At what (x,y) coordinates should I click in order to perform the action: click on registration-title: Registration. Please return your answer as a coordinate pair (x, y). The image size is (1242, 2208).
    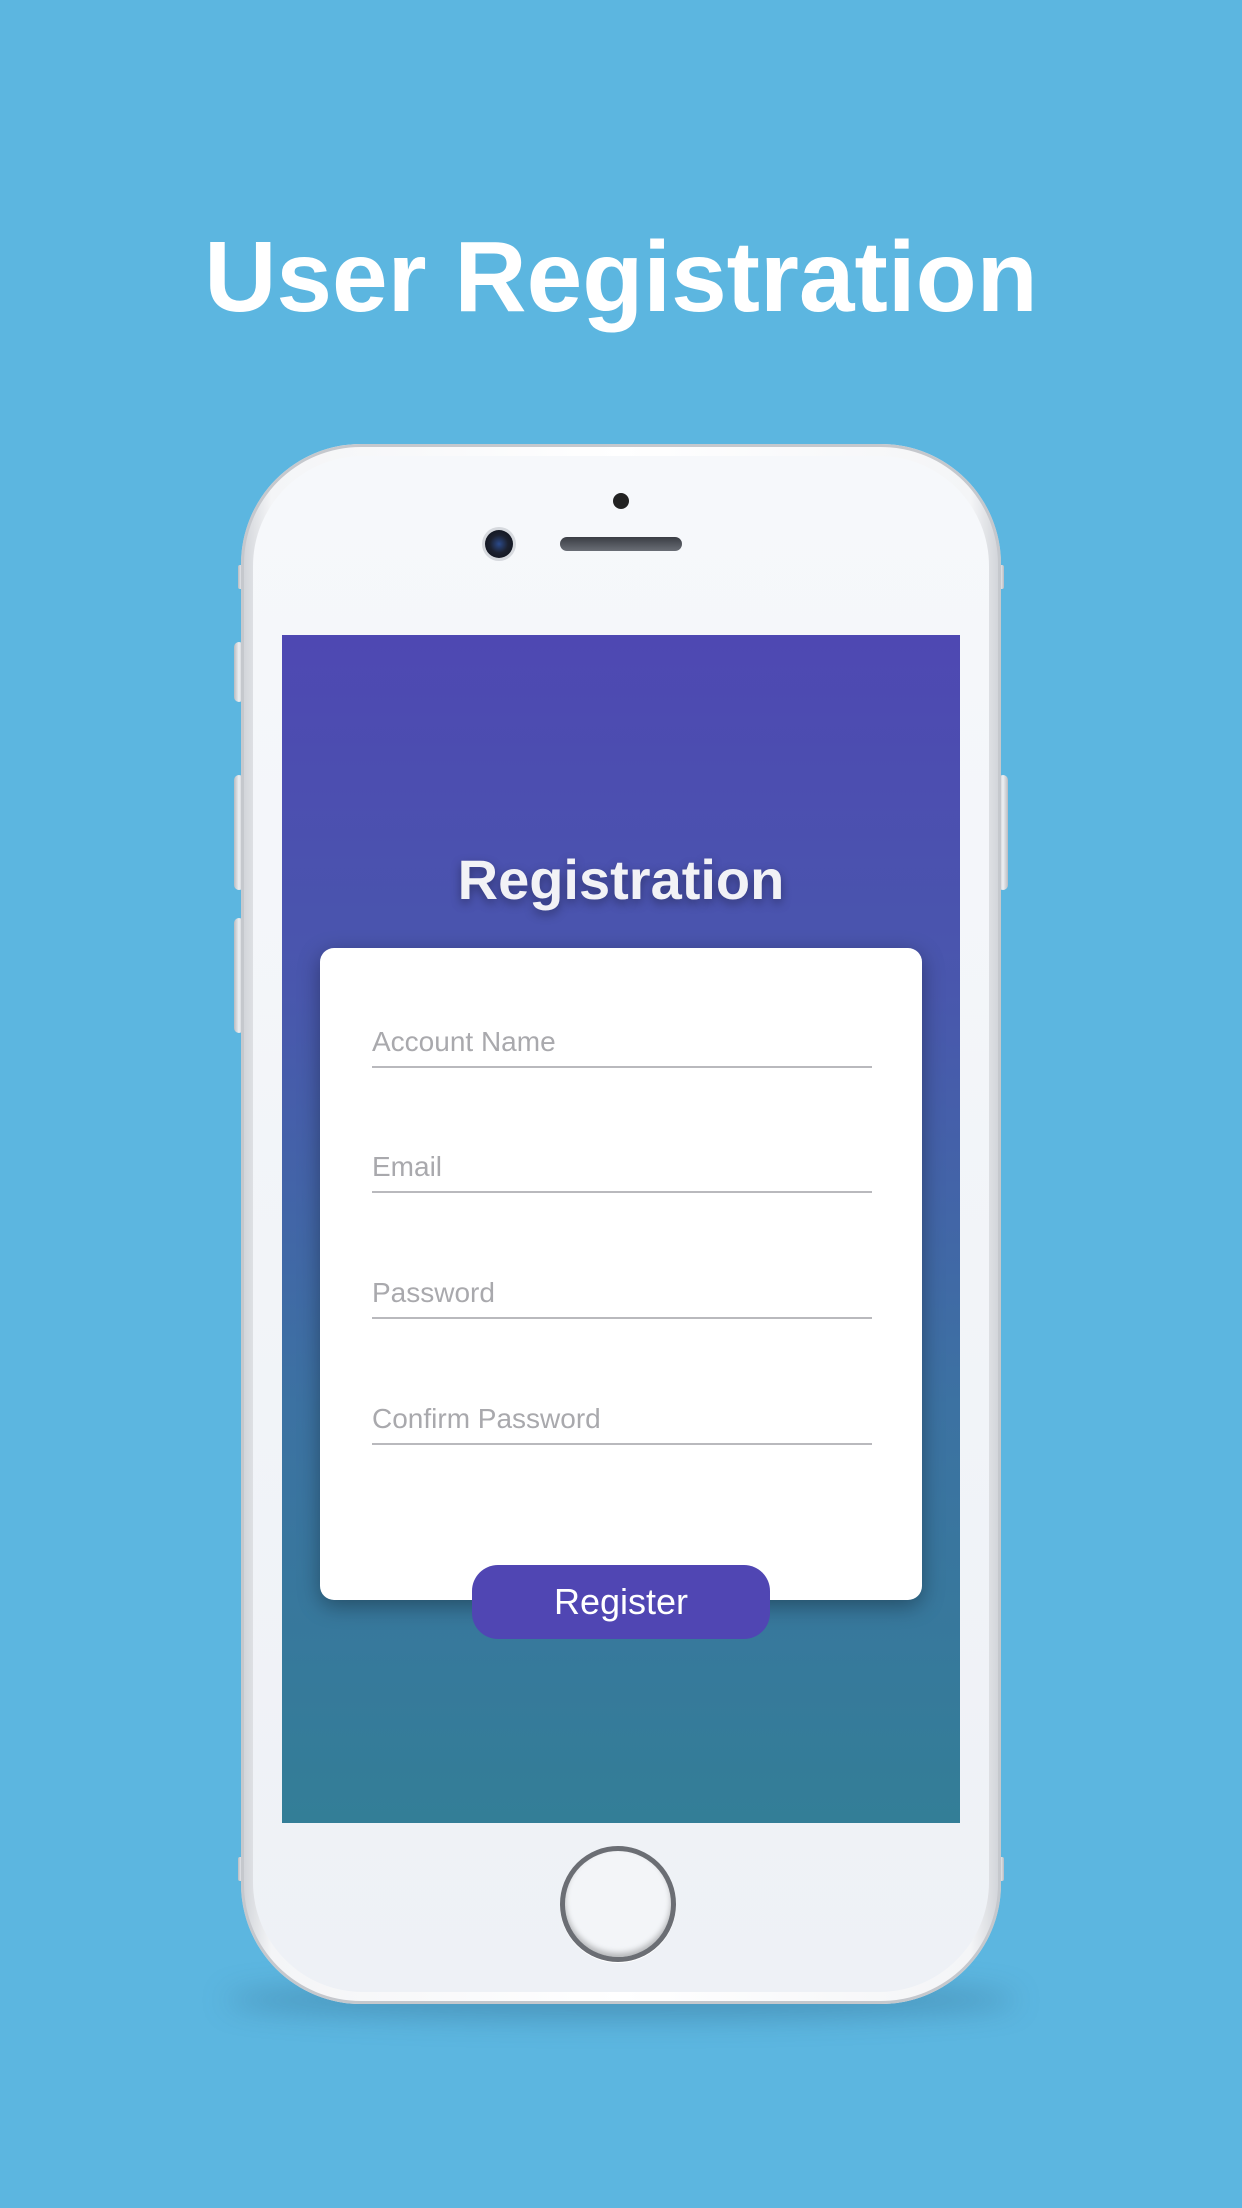
    Looking at the image, I should click on (621, 879).